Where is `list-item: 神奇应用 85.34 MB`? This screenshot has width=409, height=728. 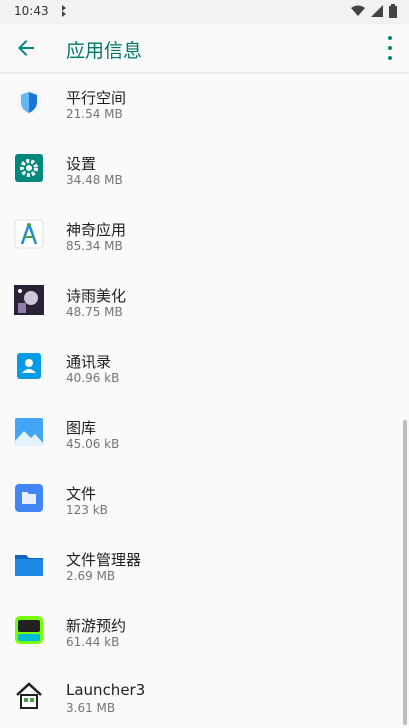 list-item: 神奇应用 85.34 MB is located at coordinates (204, 252).